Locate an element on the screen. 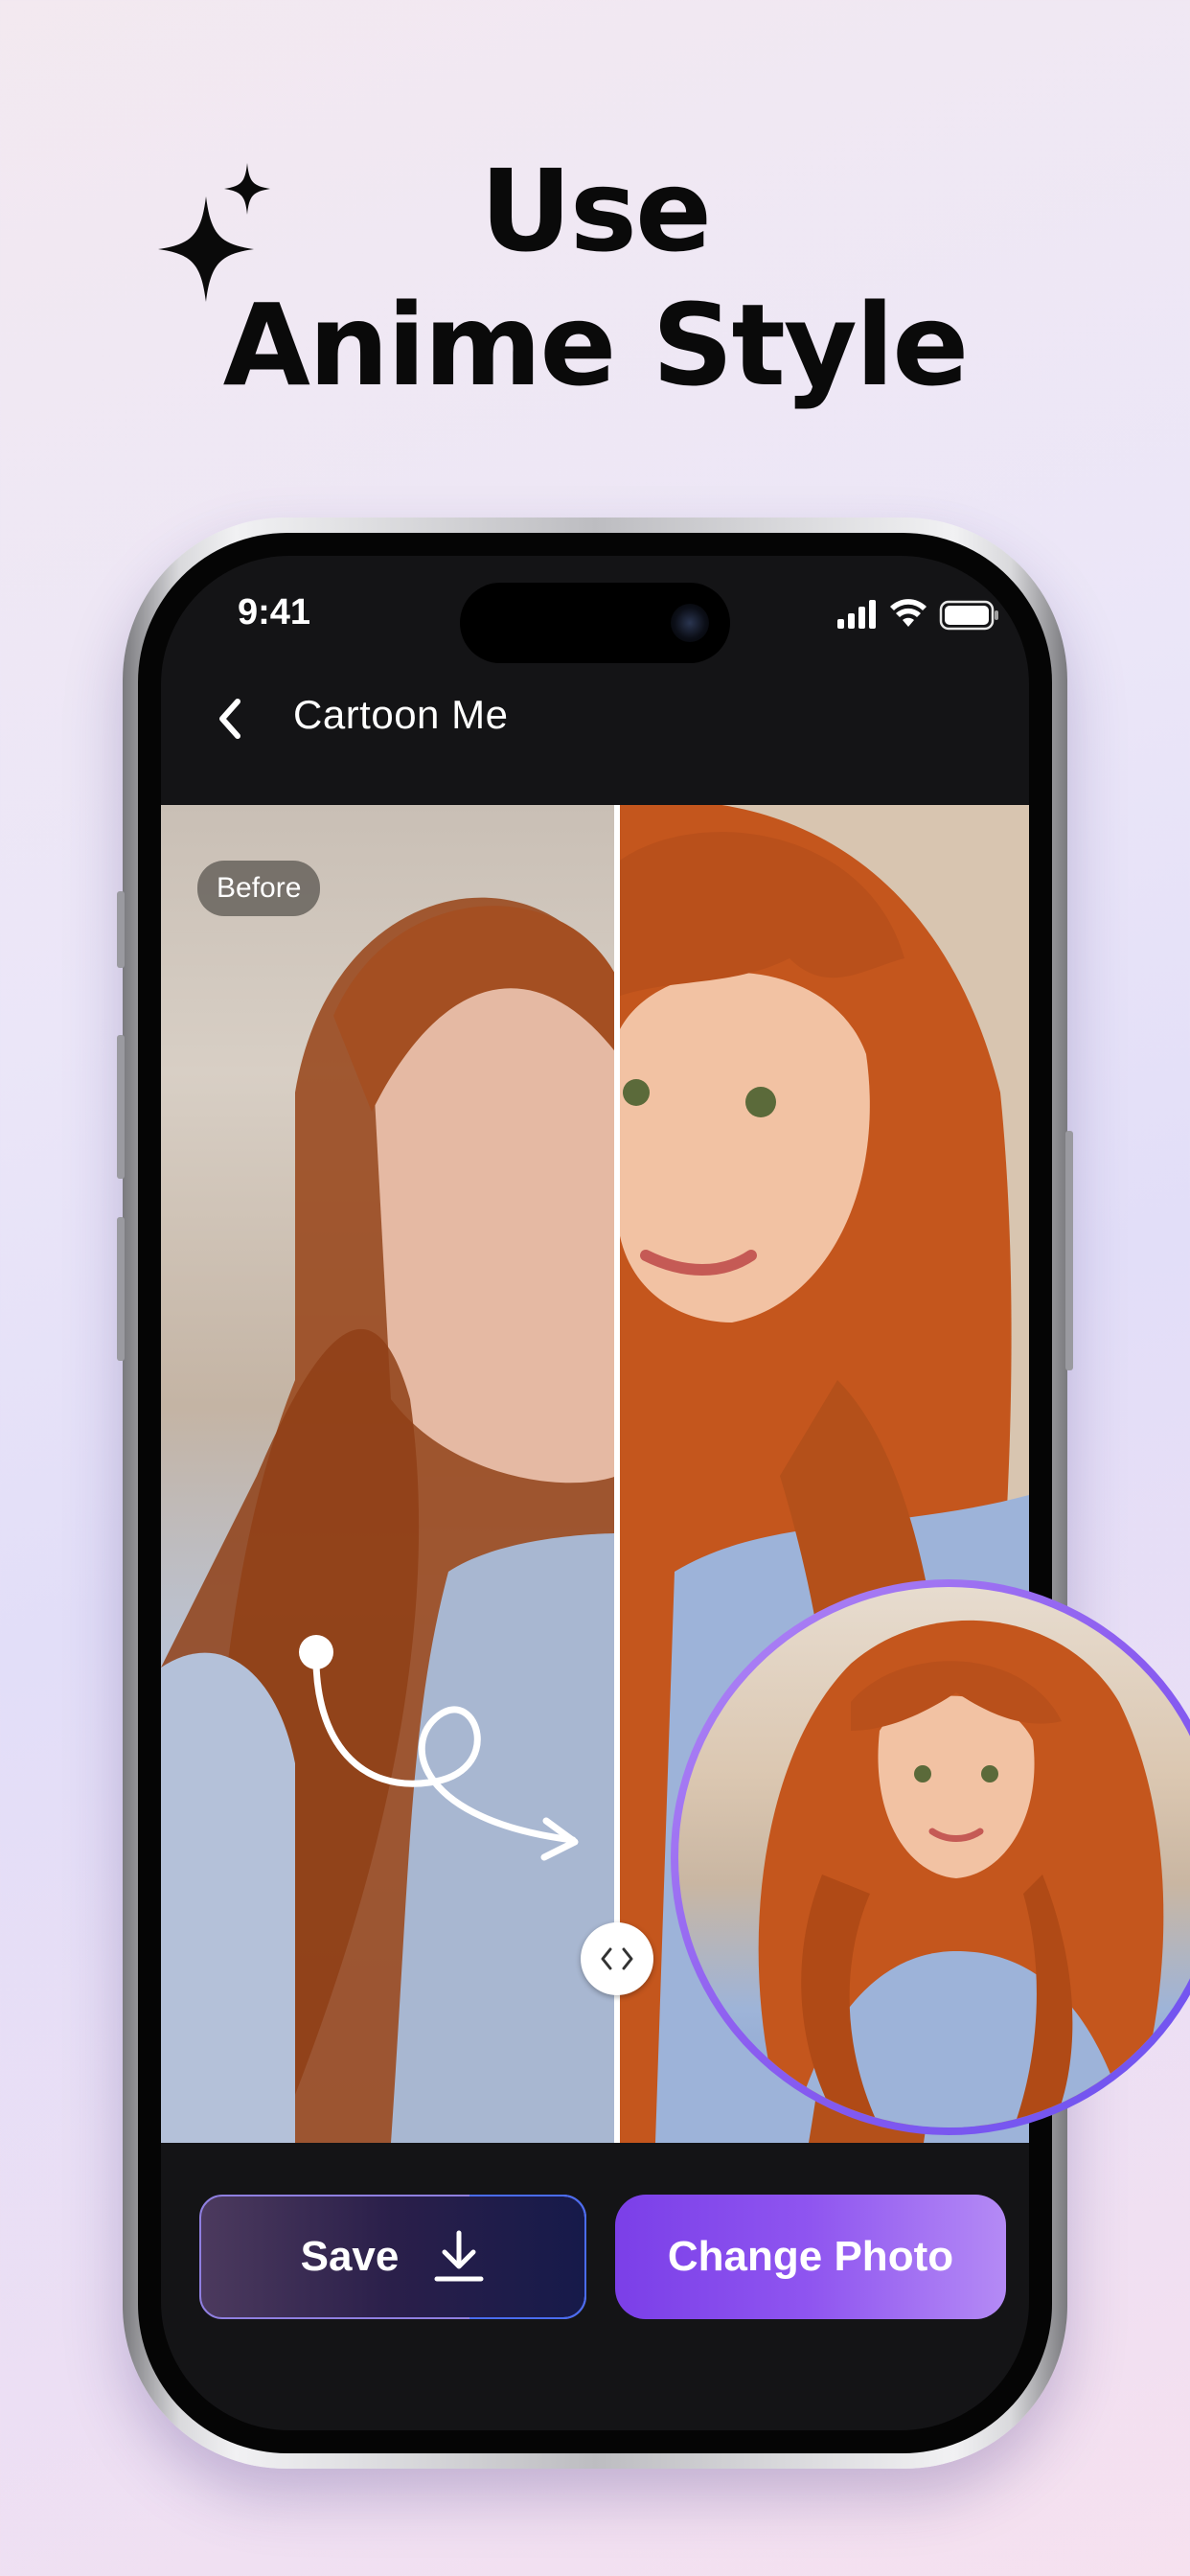 The height and width of the screenshot is (2576, 1190). download-icon is located at coordinates (459, 2256).